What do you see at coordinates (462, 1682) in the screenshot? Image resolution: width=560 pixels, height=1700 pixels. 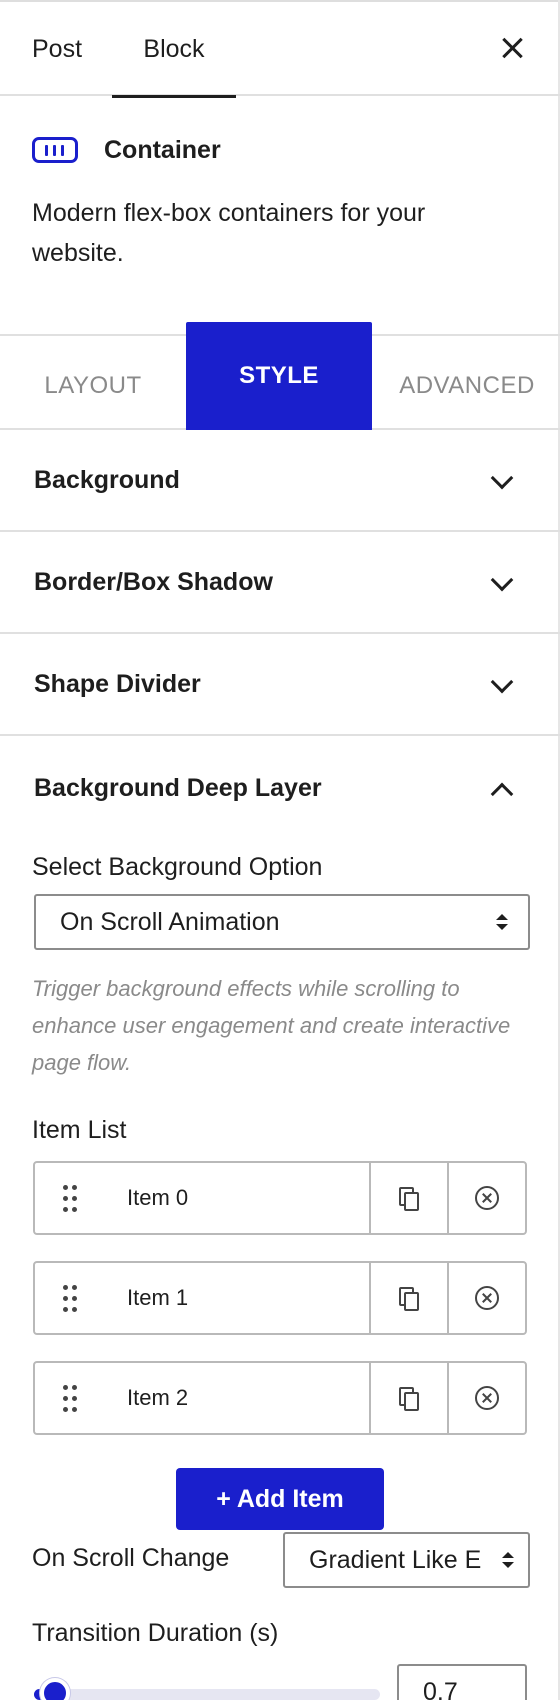 I see `transition-duration-input: 0.7` at bounding box center [462, 1682].